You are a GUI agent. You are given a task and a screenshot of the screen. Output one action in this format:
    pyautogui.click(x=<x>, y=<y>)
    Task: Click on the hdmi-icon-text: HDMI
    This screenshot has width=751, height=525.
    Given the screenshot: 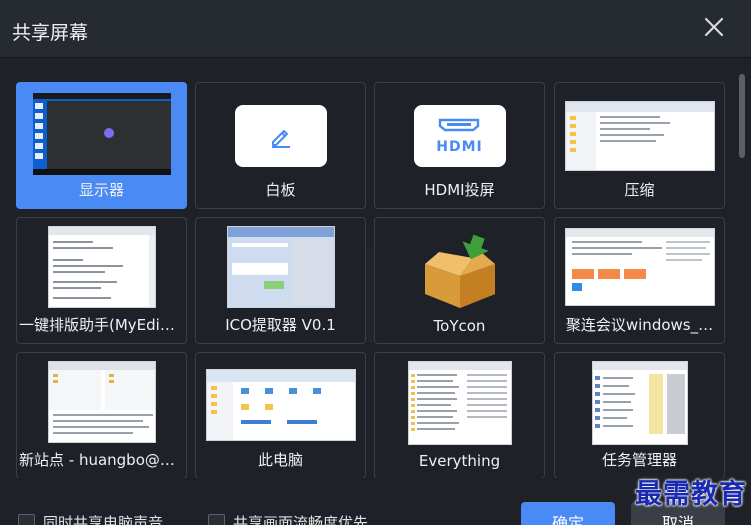 What is the action you would take?
    pyautogui.click(x=459, y=147)
    